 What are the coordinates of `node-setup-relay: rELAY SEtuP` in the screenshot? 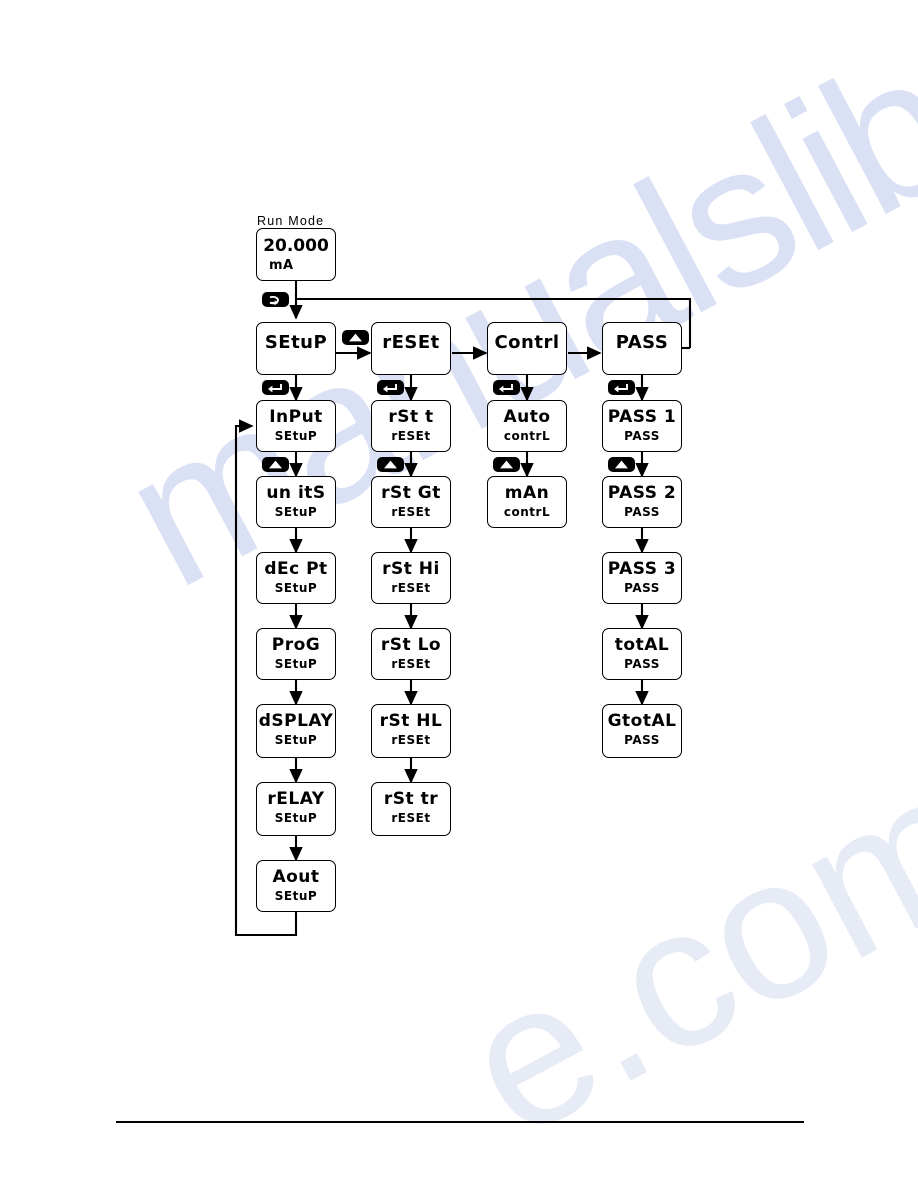 It's located at (296, 809).